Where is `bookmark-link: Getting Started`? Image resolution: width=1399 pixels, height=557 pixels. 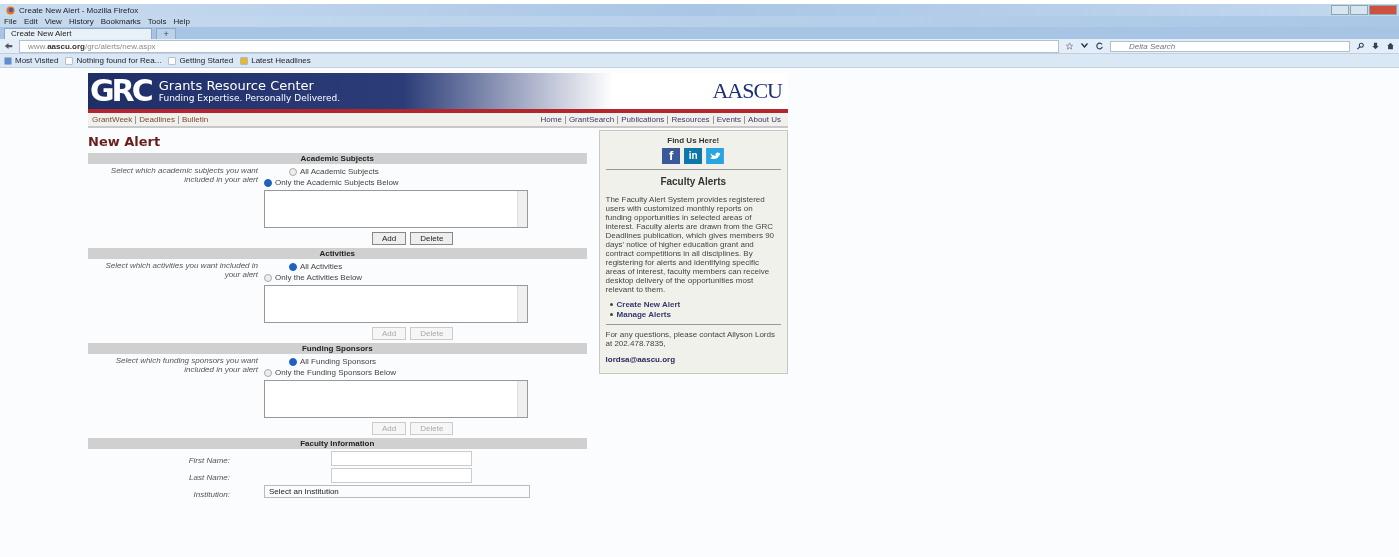
bookmark-link: Getting Started is located at coordinates (206, 60).